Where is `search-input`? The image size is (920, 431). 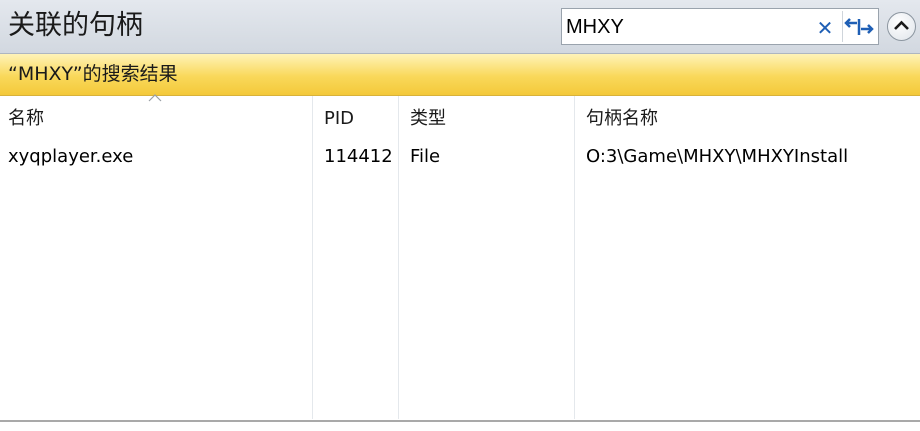 search-input is located at coordinates (686, 27).